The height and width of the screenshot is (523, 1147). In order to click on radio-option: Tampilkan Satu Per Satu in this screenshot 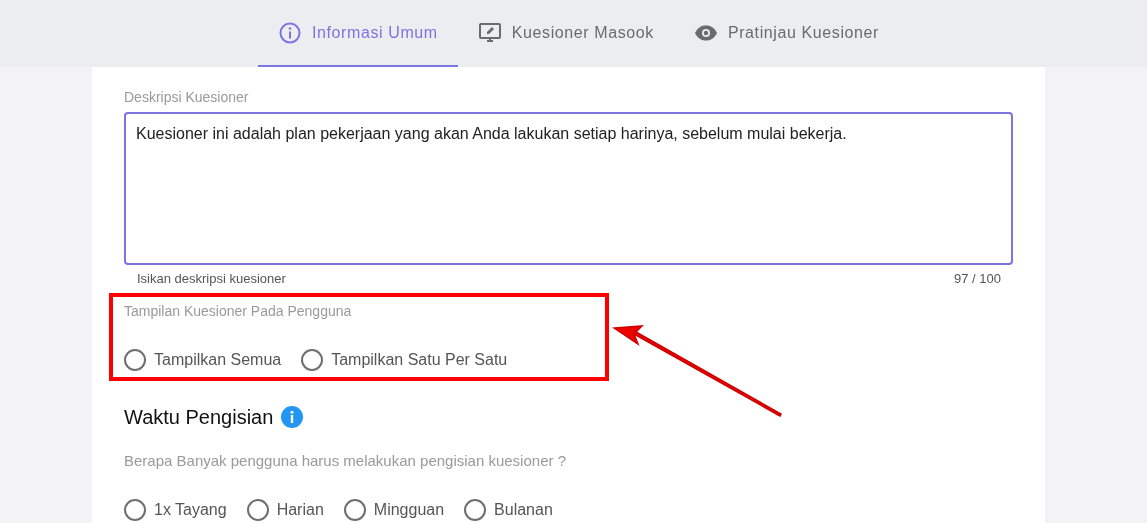, I will do `click(404, 359)`.